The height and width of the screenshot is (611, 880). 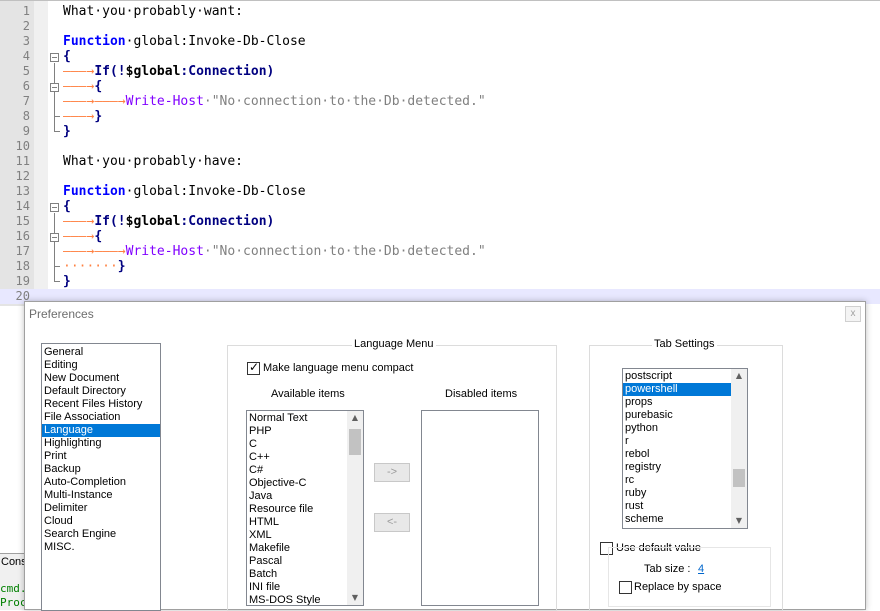 I want to click on list-item: Batch, so click(x=305, y=574).